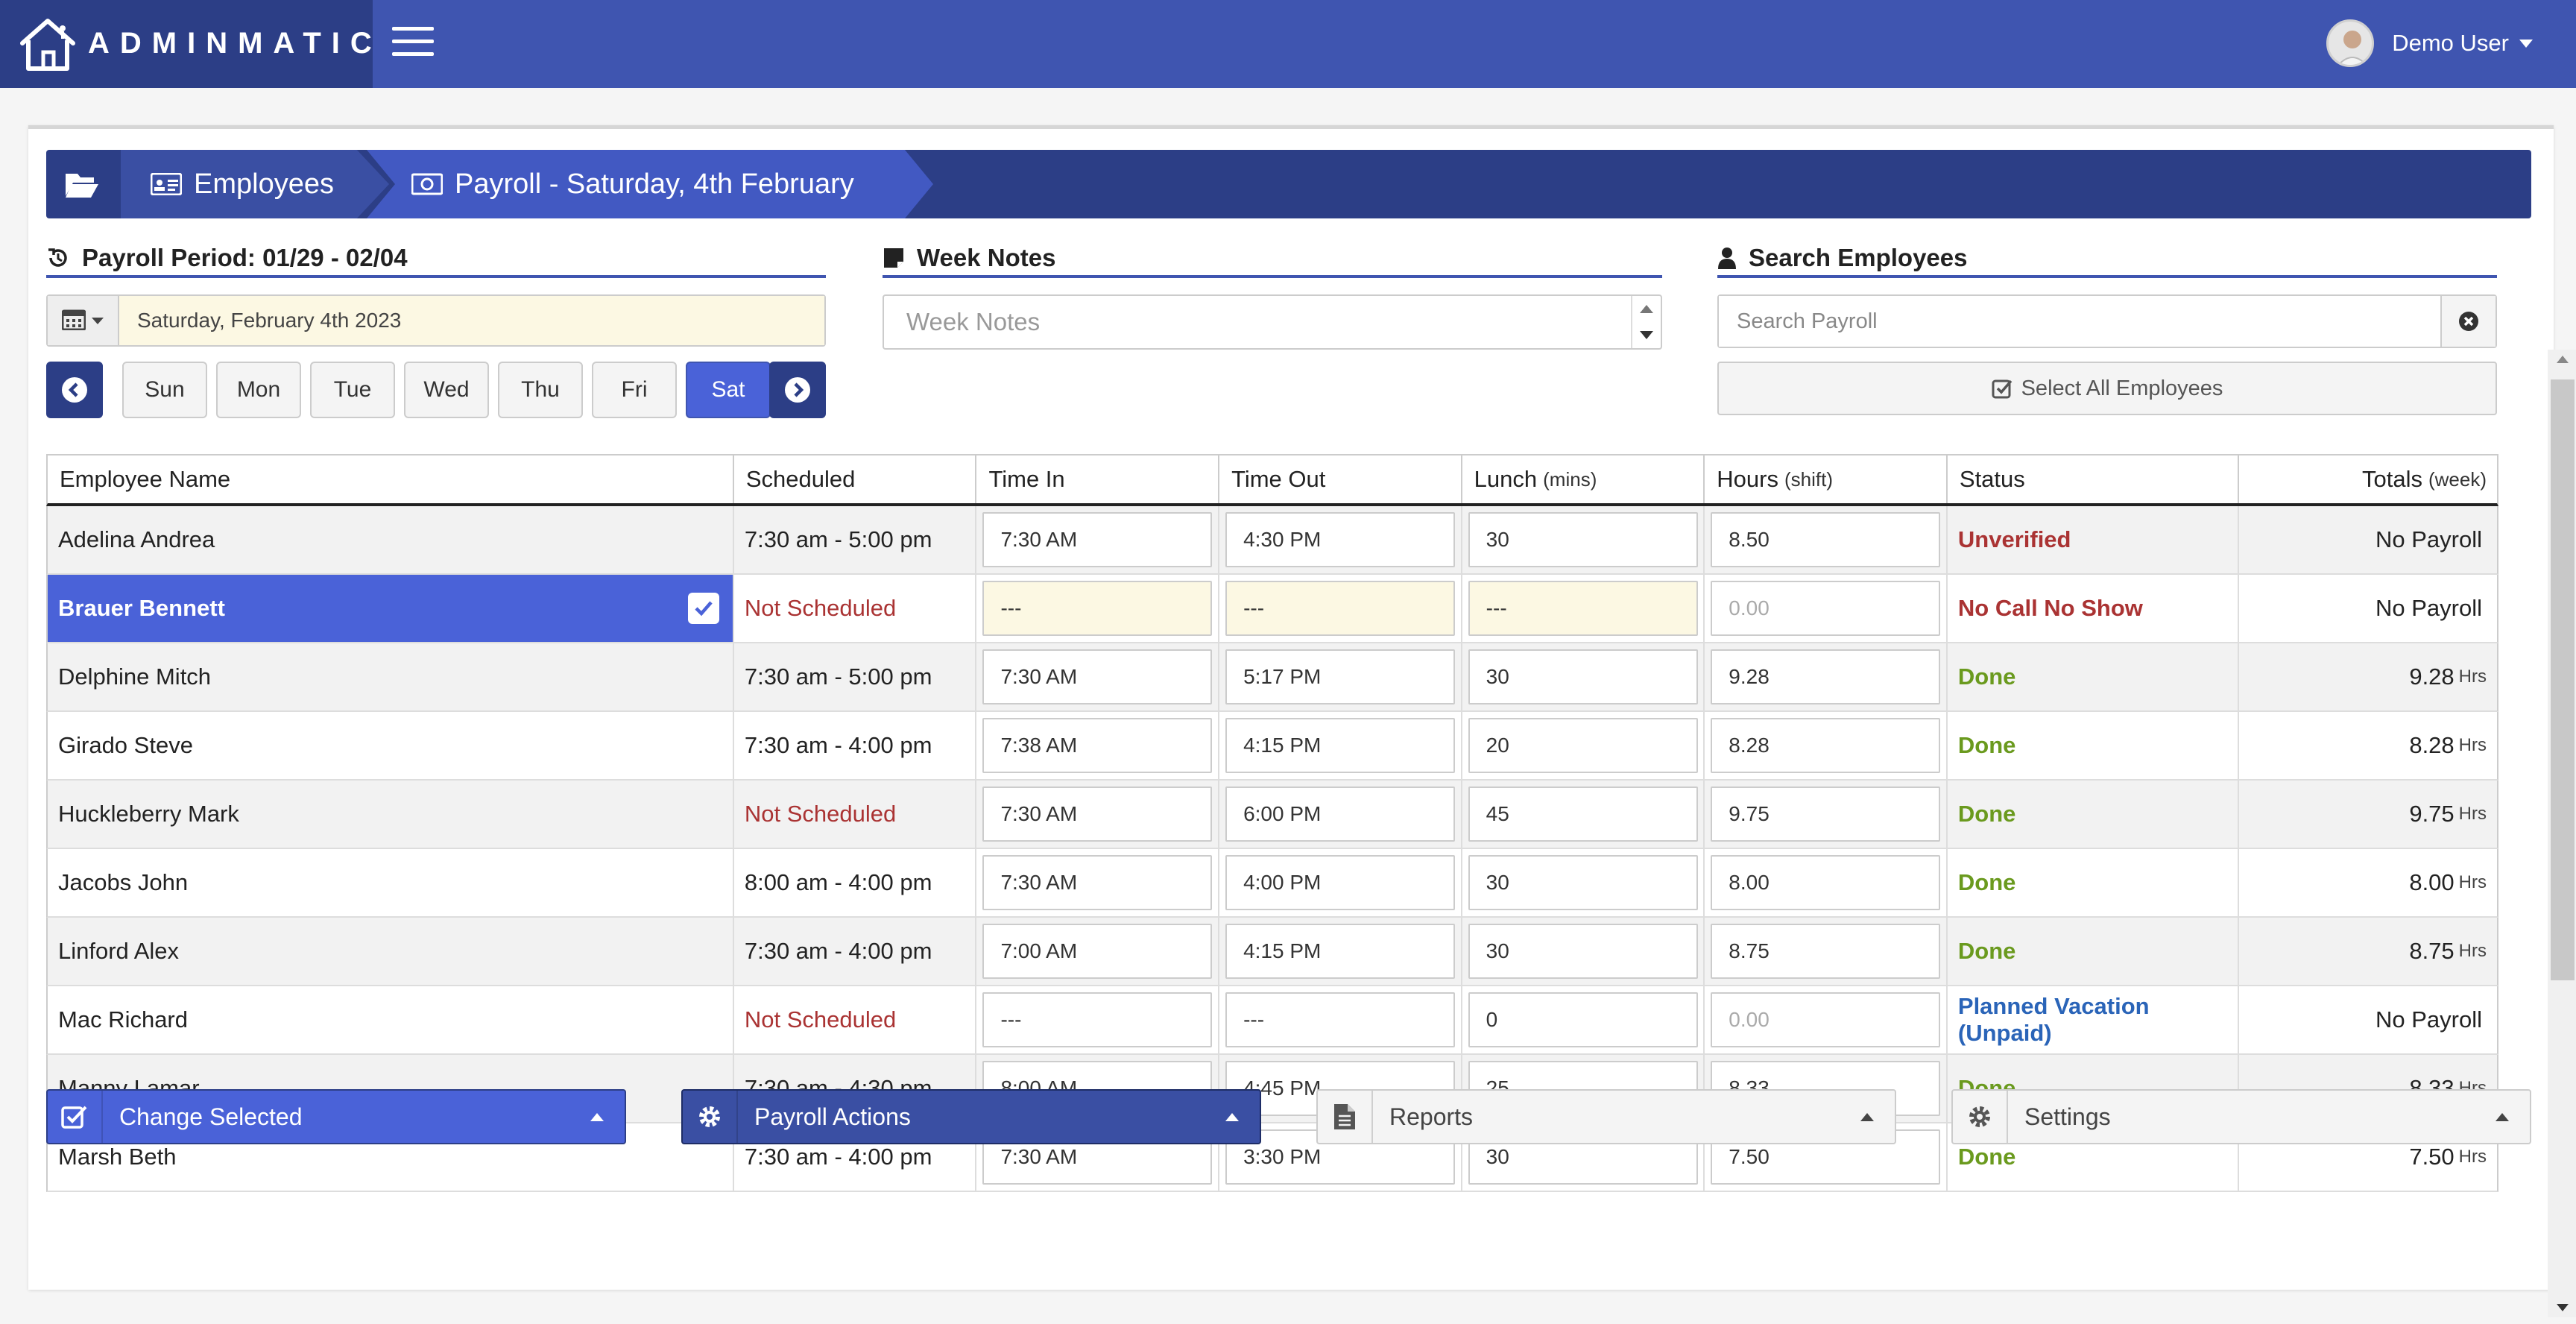 This screenshot has height=1324, width=2576. I want to click on totals-cell: 8.28 Hrs, so click(2448, 745).